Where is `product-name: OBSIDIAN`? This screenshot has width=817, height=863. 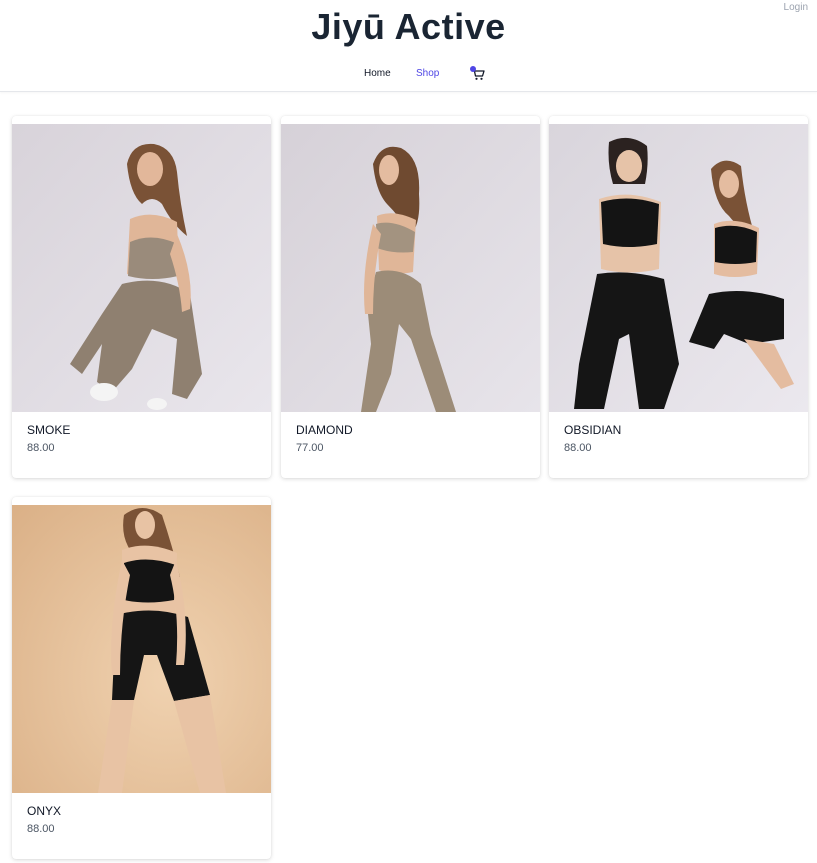 product-name: OBSIDIAN is located at coordinates (592, 430).